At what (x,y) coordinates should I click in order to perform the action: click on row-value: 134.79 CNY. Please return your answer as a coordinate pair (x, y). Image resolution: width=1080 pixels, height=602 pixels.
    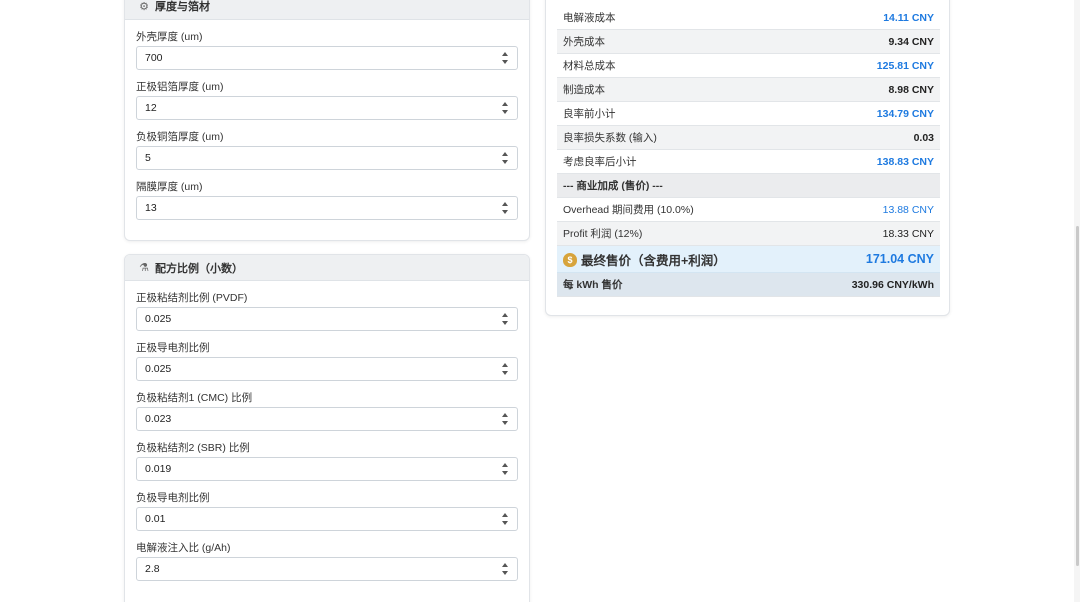
    Looking at the image, I should click on (905, 113).